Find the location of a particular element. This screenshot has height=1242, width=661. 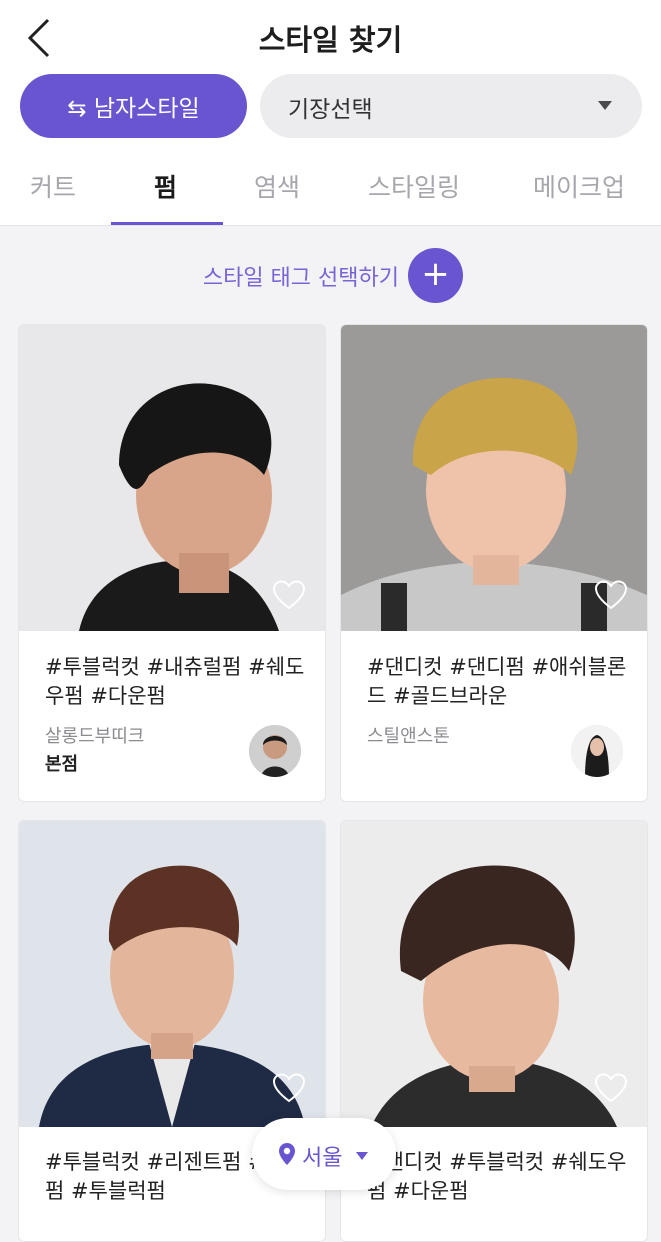

location-pin-icon is located at coordinates (287, 1154).